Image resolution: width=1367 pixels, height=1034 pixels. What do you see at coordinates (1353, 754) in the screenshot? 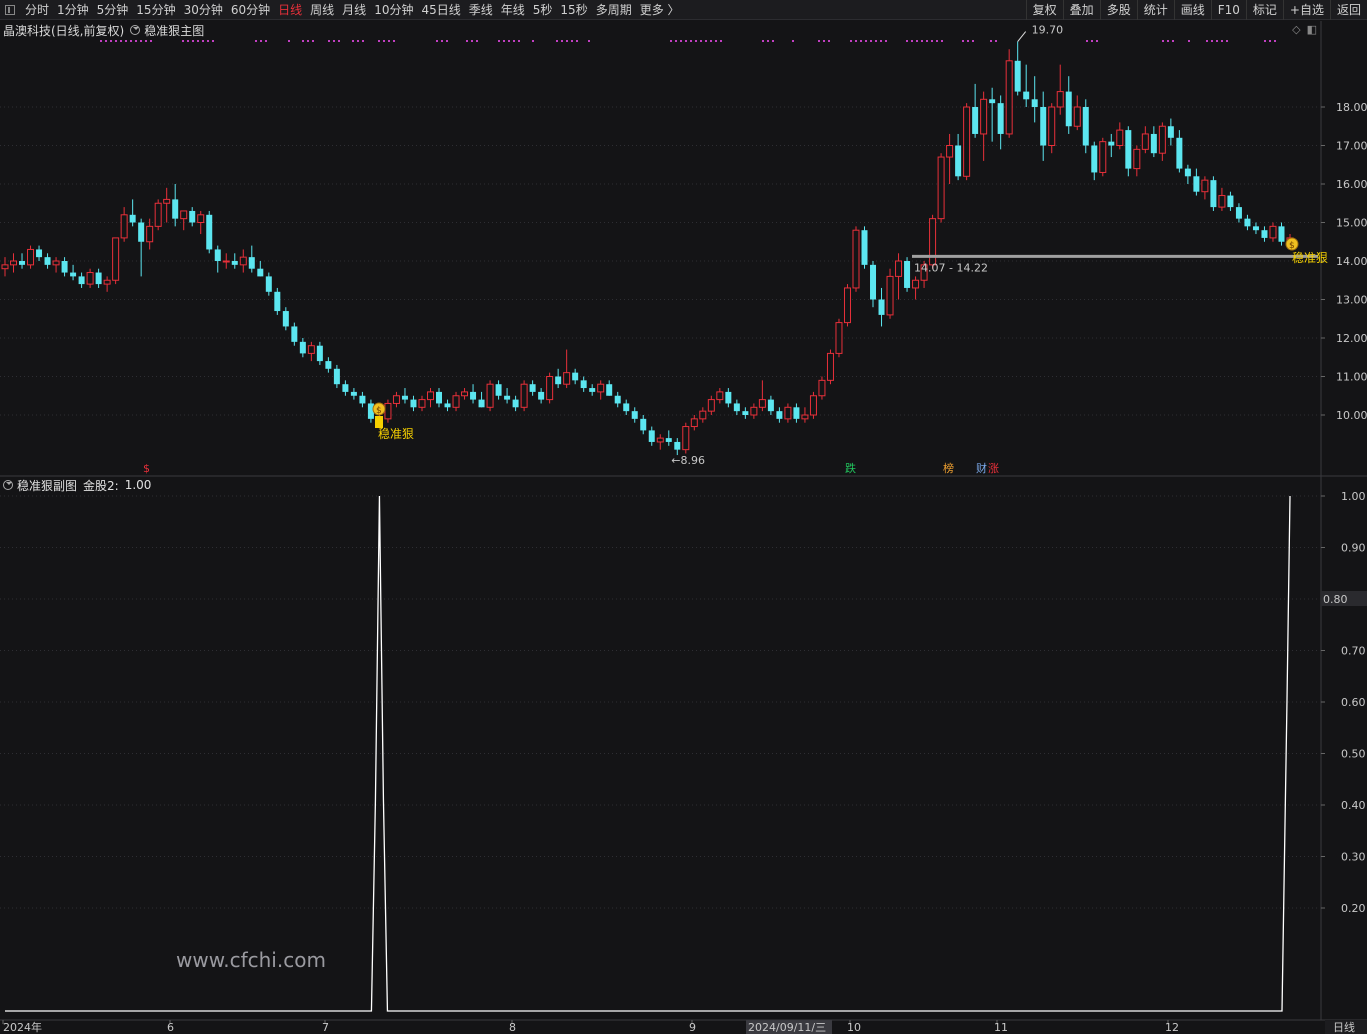
I see `sub-axis-label: 0.50` at bounding box center [1353, 754].